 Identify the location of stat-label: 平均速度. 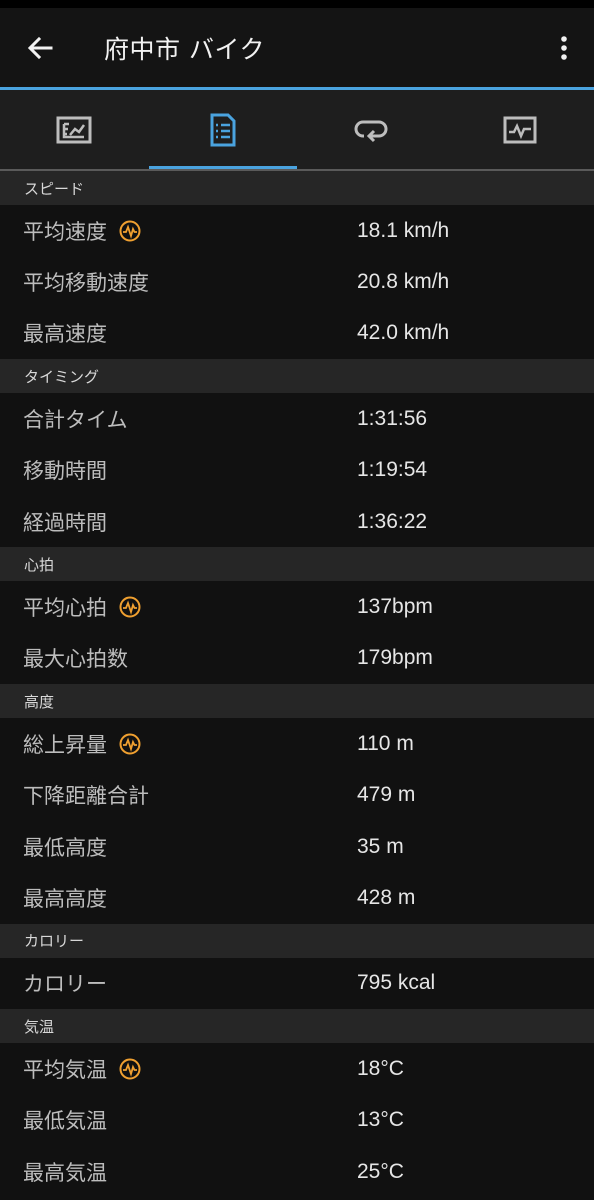
(65, 231).